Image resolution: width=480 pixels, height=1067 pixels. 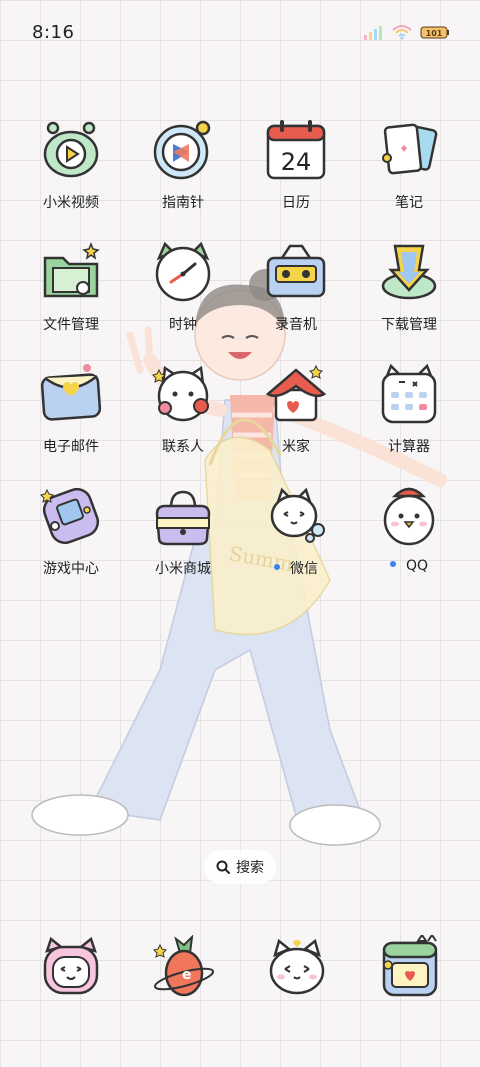 What do you see at coordinates (71, 150) in the screenshot?
I see `video-player-icon` at bounding box center [71, 150].